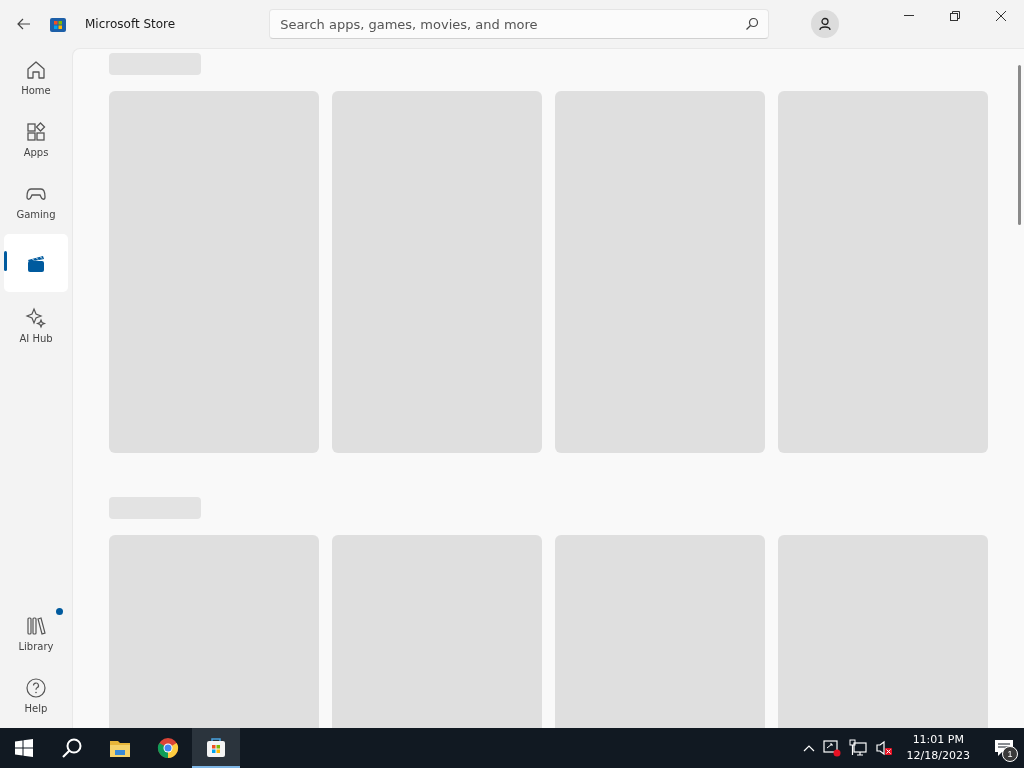 The width and height of the screenshot is (1024, 768). I want to click on nav-item: Help, so click(36, 695).